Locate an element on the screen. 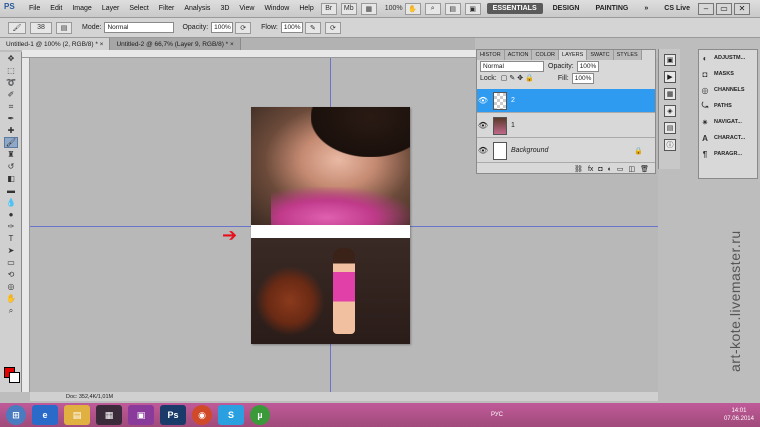  3d-orbit-tool-icon: ◎ is located at coordinates (11, 286).